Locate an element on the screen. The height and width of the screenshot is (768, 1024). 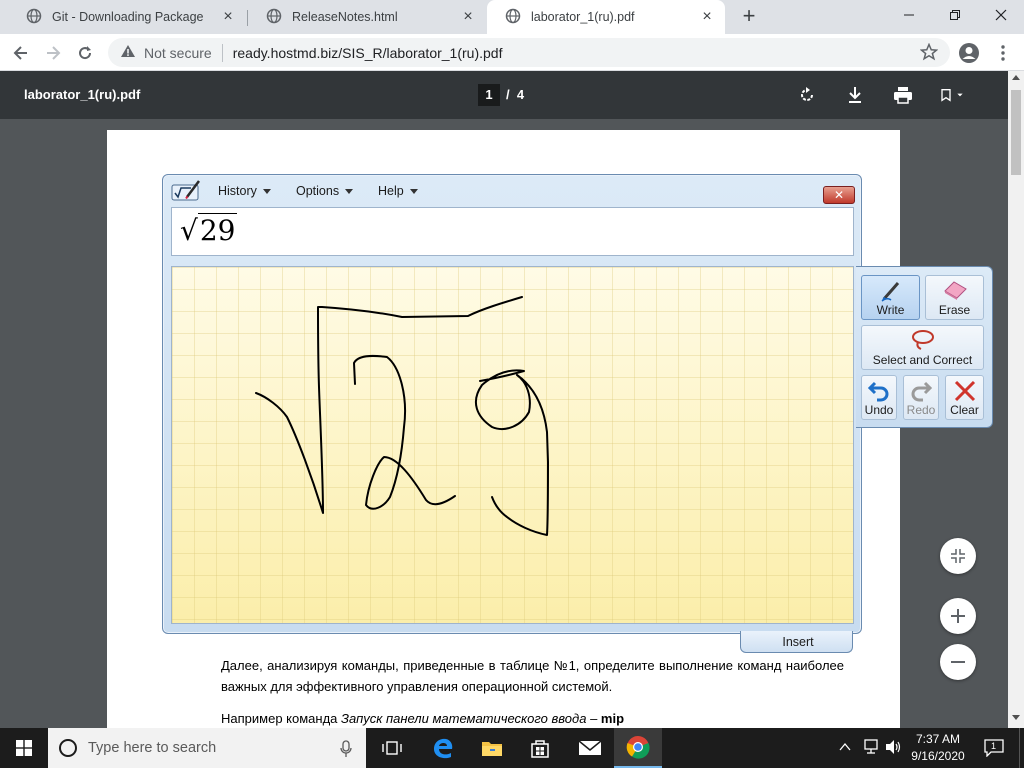
write-button: Write is located at coordinates (890, 297).